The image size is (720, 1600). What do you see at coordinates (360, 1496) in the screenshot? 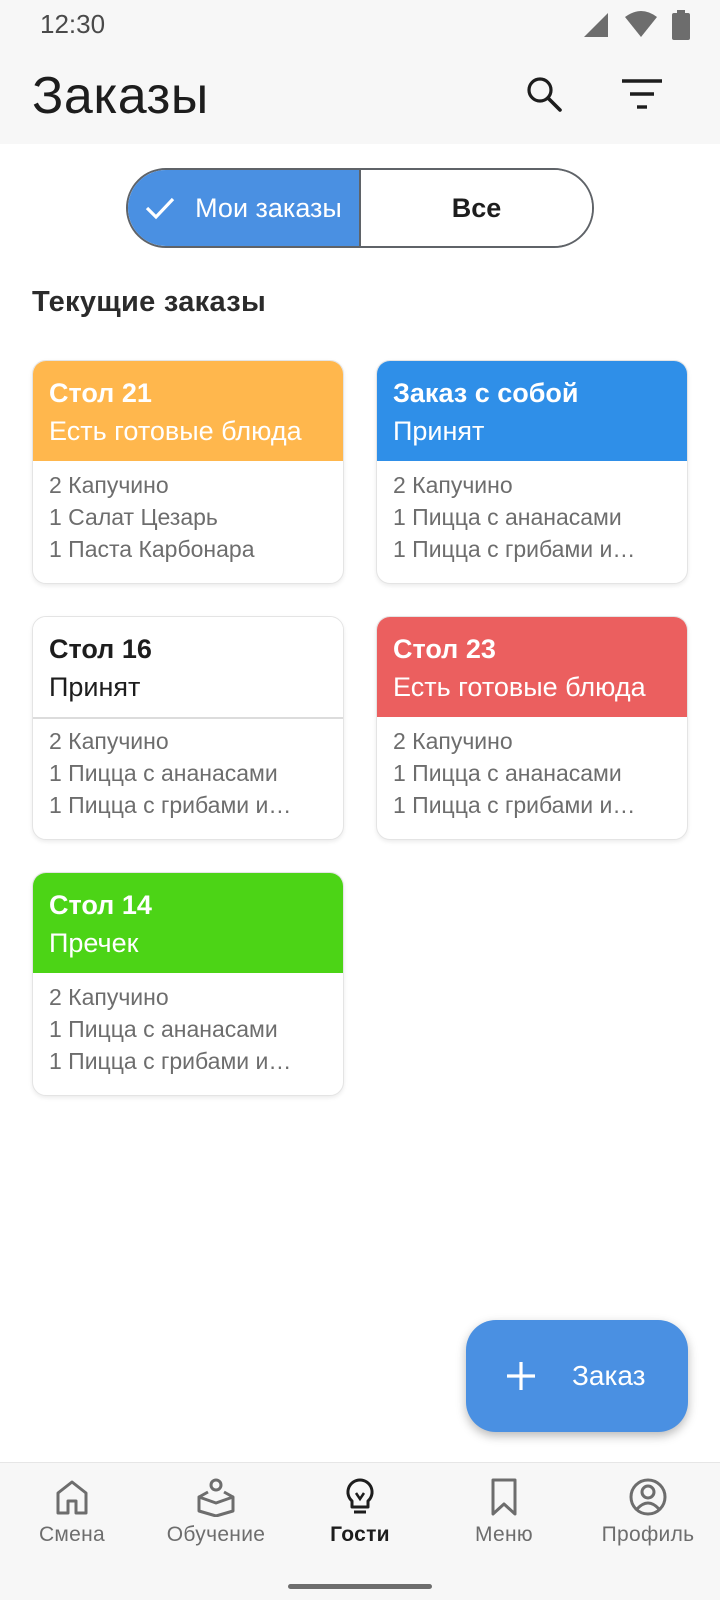
I see `lightbulb-icon` at bounding box center [360, 1496].